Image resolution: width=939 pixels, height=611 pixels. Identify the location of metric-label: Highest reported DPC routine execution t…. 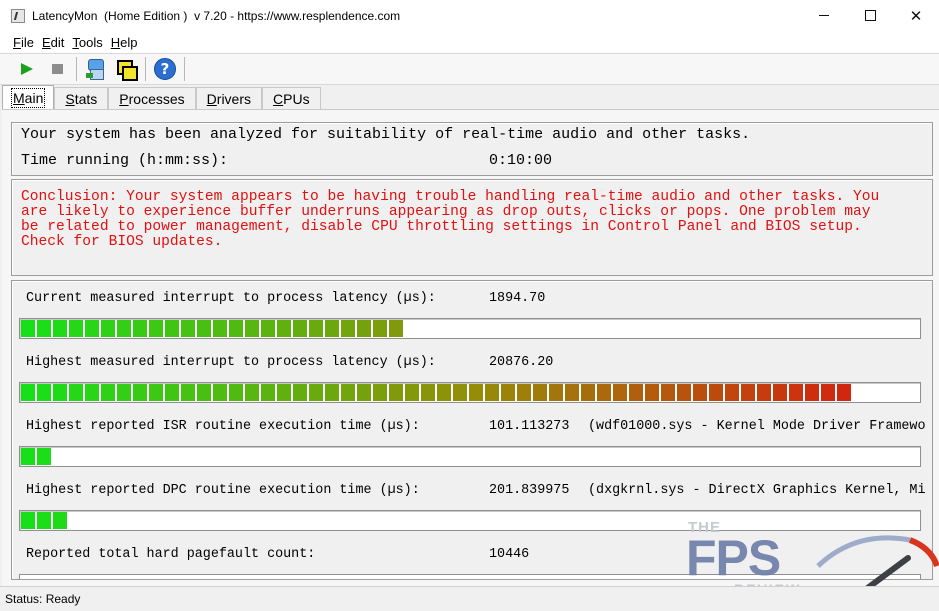
(223, 490).